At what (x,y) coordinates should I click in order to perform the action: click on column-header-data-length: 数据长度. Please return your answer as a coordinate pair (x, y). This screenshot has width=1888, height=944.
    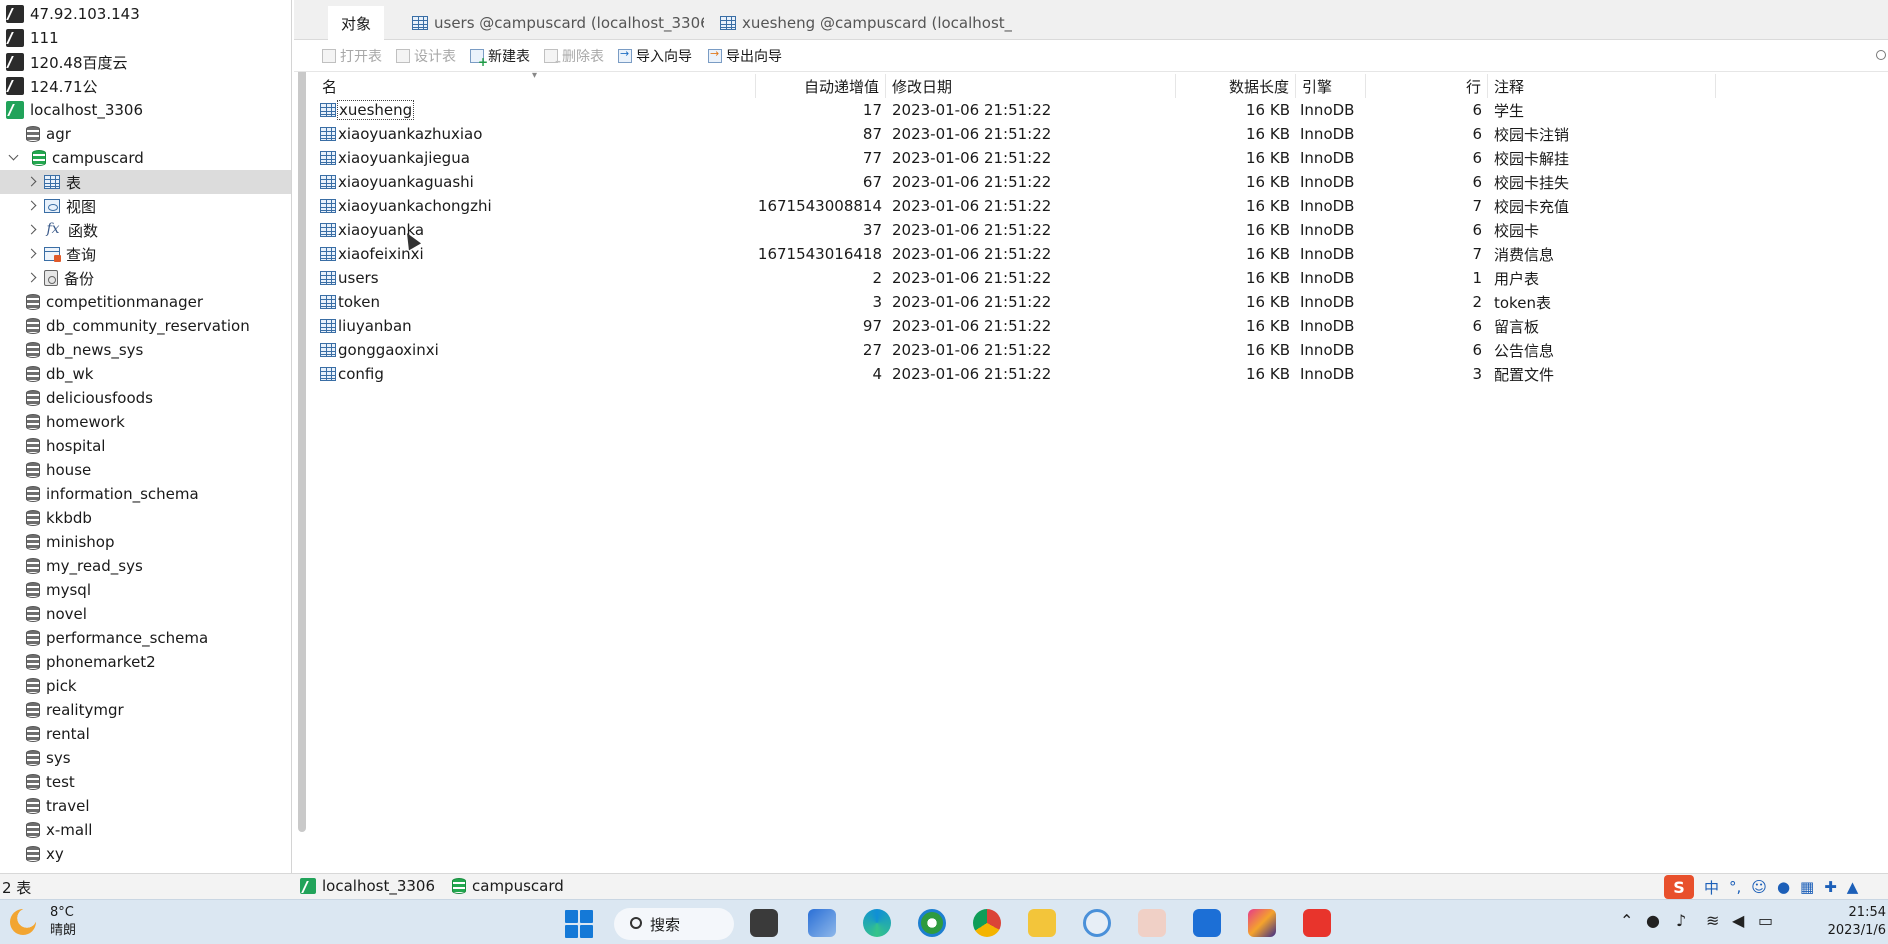
    Looking at the image, I should click on (1236, 86).